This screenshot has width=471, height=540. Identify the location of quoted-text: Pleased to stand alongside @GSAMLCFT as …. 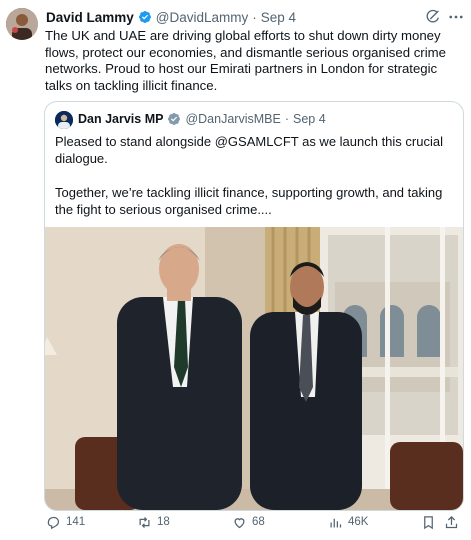
(249, 175).